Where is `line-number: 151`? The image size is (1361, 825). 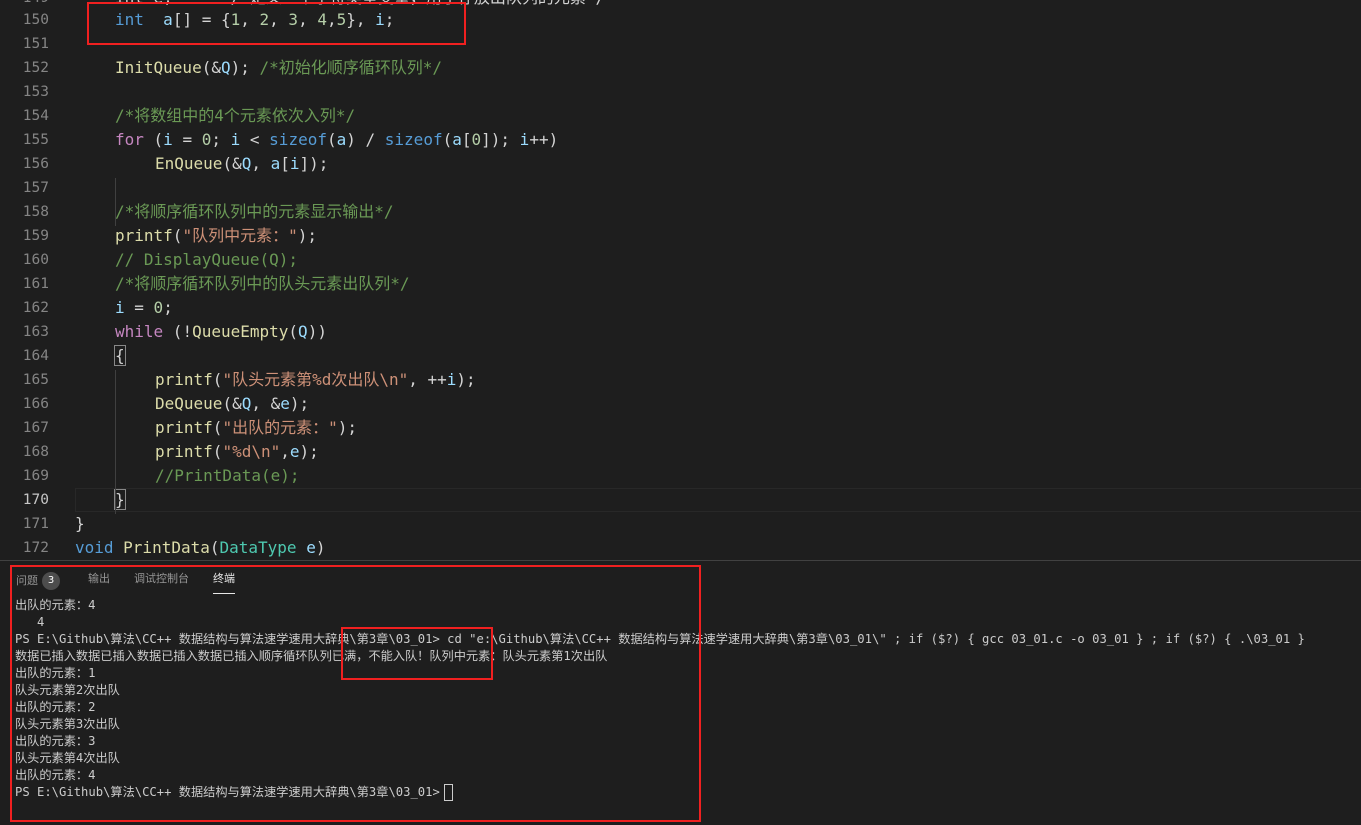
line-number: 151 is located at coordinates (35, 44).